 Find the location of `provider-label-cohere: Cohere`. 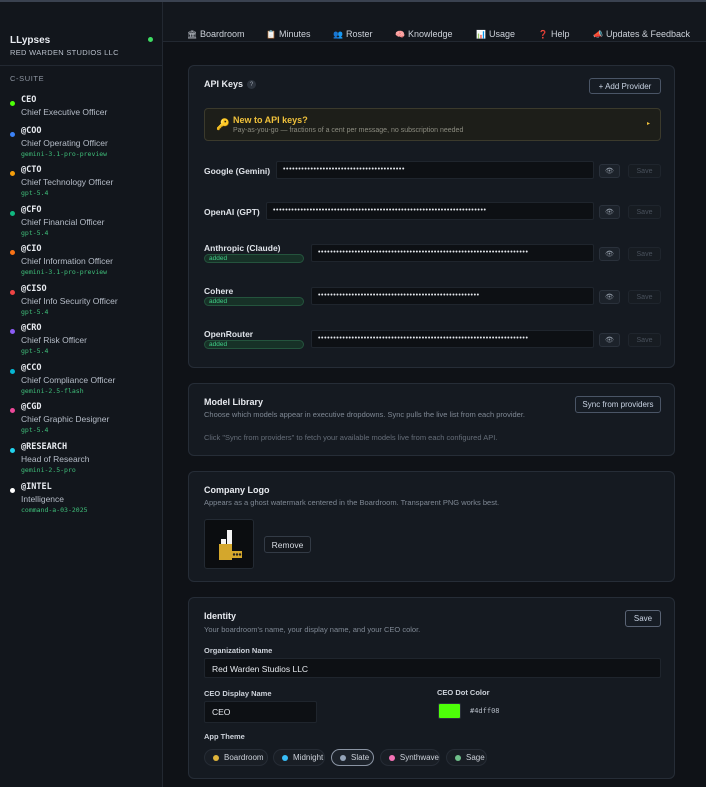

provider-label-cohere: Cohere is located at coordinates (219, 291).